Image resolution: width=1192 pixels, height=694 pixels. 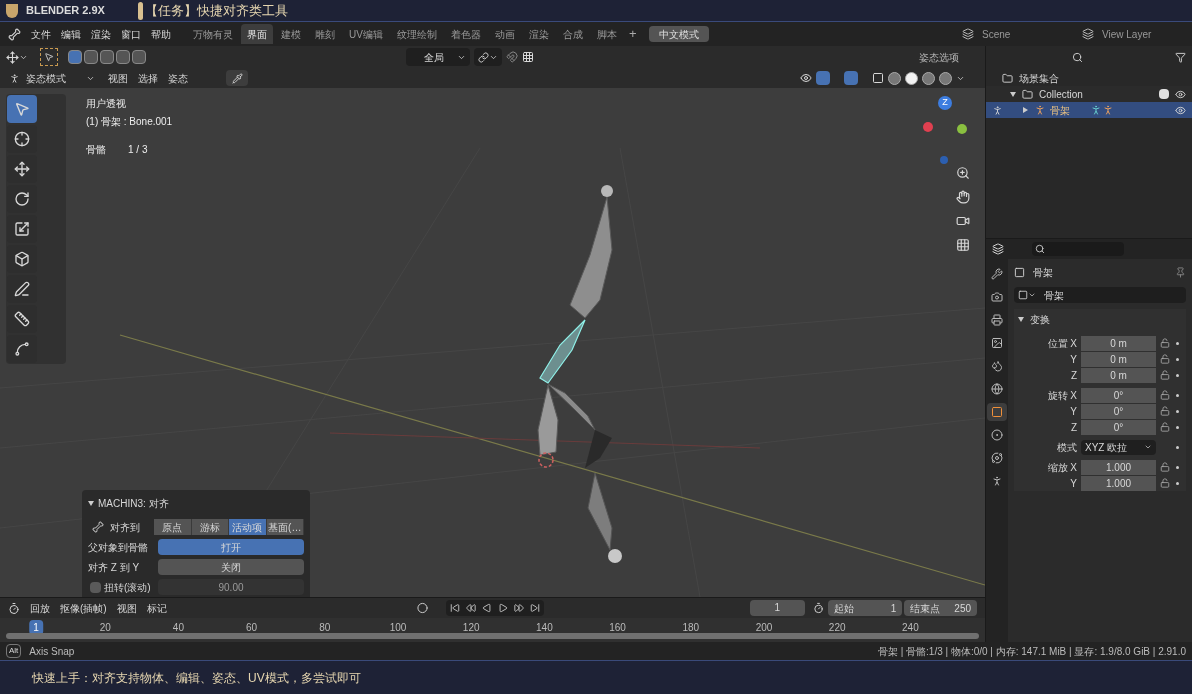 What do you see at coordinates (518, 608) in the screenshot?
I see `next-key-icon` at bounding box center [518, 608].